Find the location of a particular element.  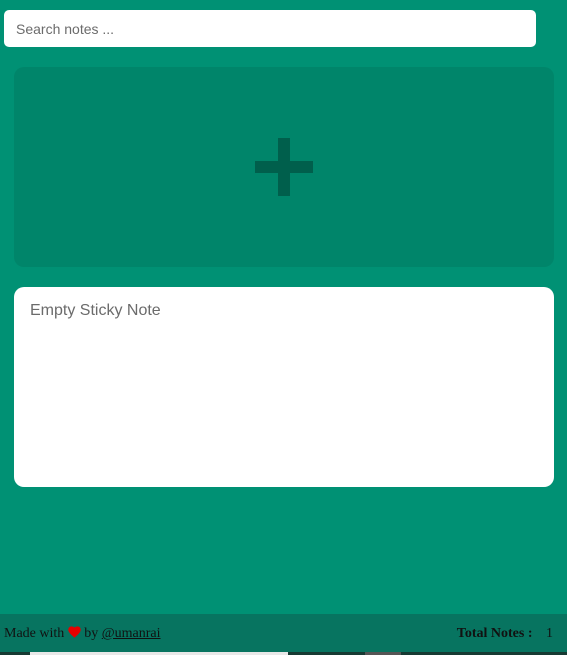

total-notes: Total Notes : 1 is located at coordinates (505, 634).